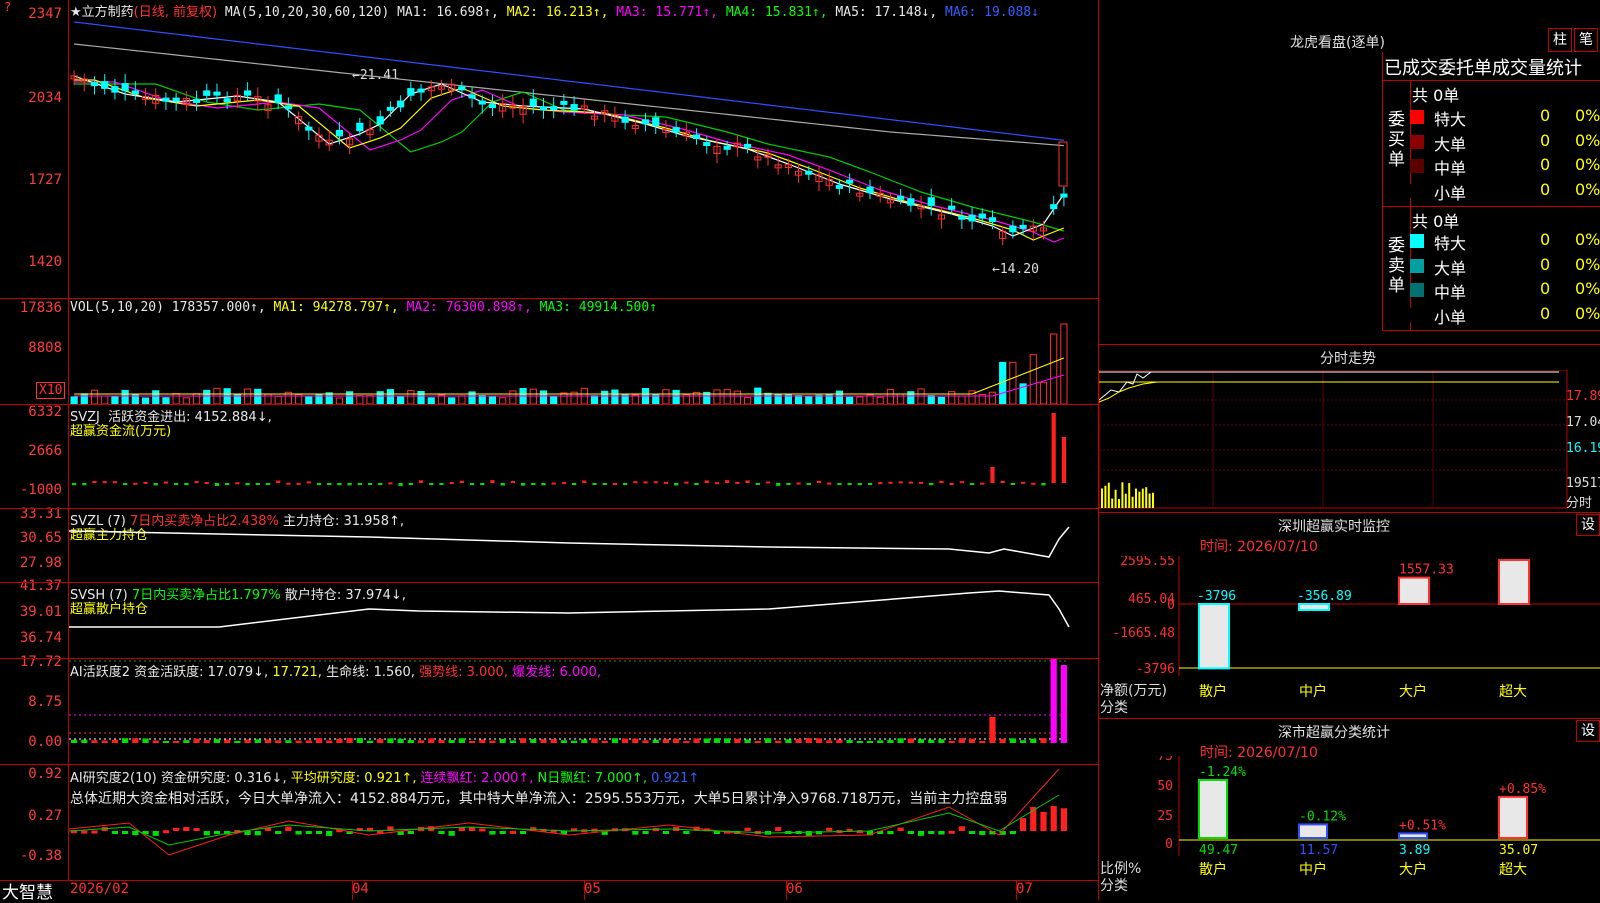 This screenshot has width=1600, height=903. I want to click on monitor-category-label: 散户, so click(1213, 691).